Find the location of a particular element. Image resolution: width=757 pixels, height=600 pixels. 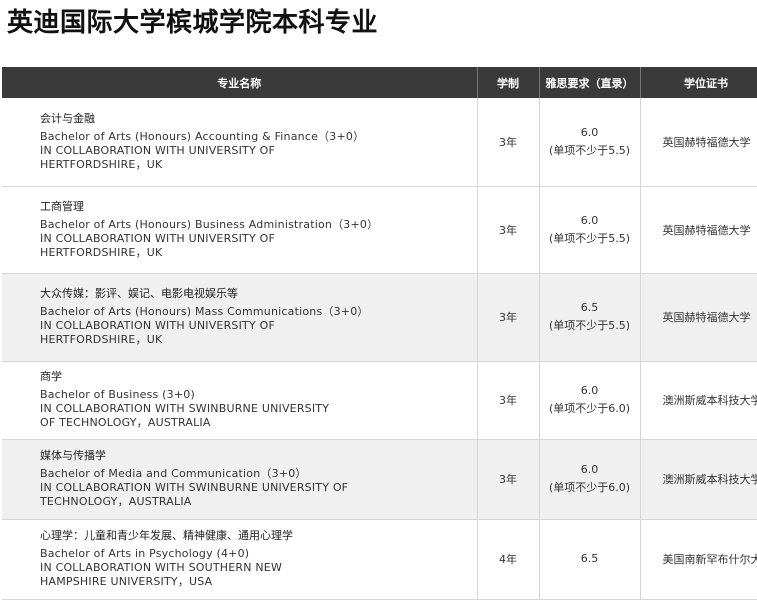

ielts-cell: 6.5 is located at coordinates (590, 559).